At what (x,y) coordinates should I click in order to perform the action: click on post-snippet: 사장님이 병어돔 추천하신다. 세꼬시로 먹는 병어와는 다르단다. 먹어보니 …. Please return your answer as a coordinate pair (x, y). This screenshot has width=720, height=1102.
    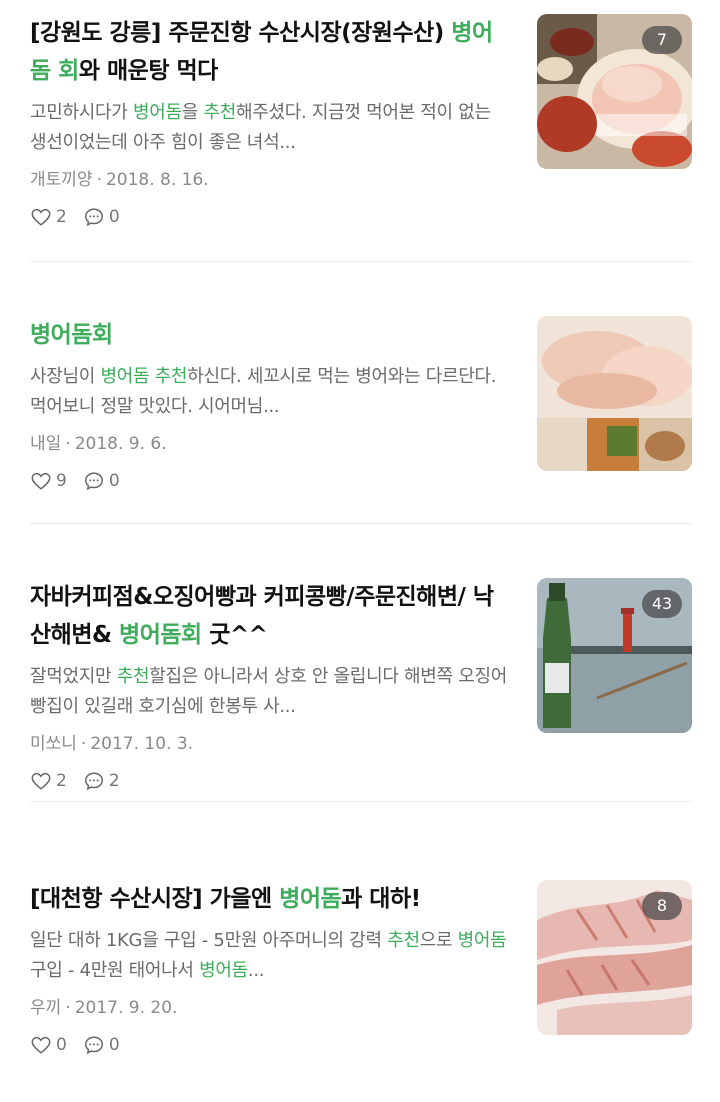
    Looking at the image, I should click on (269, 392).